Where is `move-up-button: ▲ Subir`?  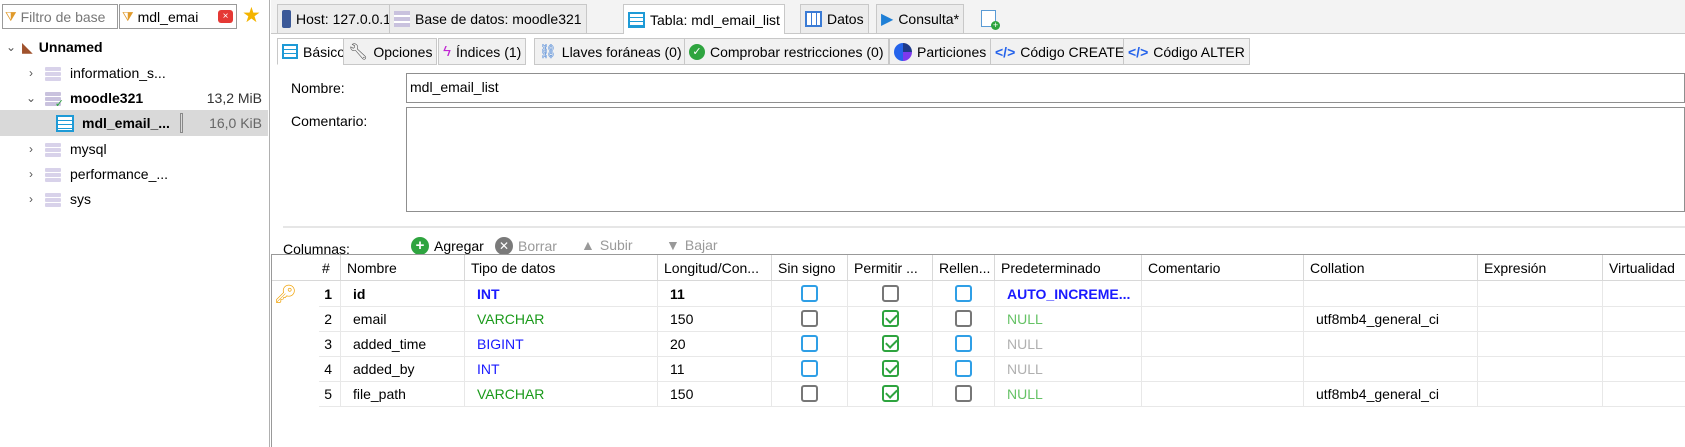
move-up-button: ▲ Subir is located at coordinates (607, 245).